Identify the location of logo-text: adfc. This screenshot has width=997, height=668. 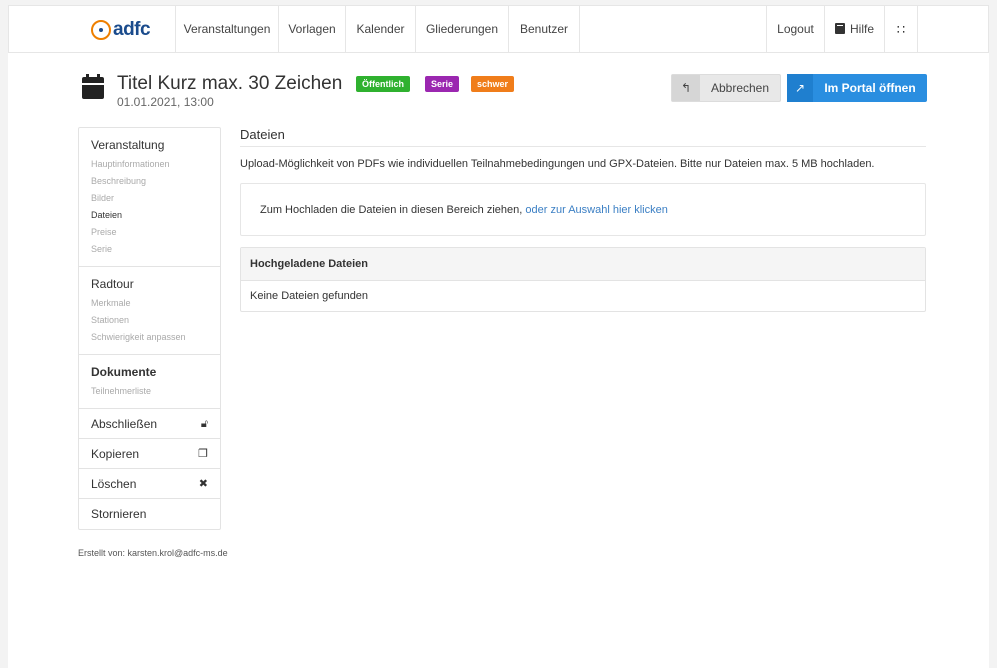
(132, 29).